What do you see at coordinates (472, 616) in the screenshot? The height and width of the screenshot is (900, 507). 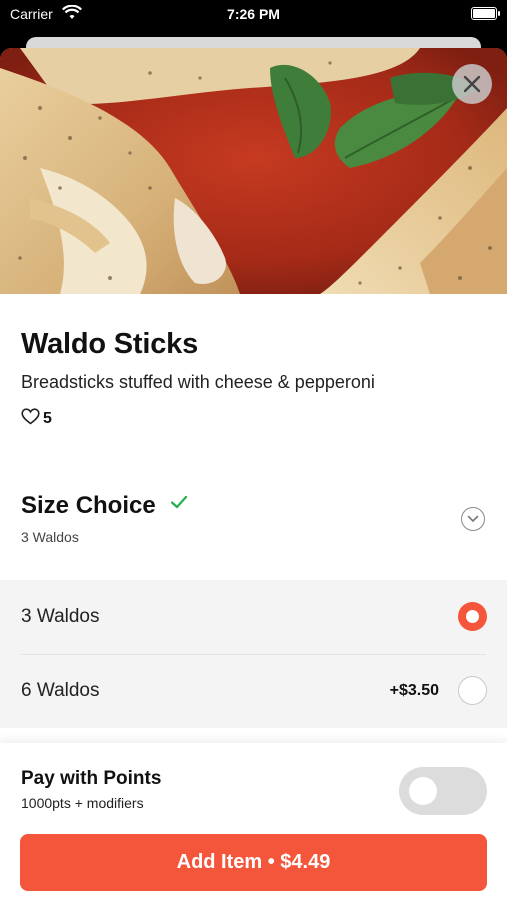 I see `radio-selected` at bounding box center [472, 616].